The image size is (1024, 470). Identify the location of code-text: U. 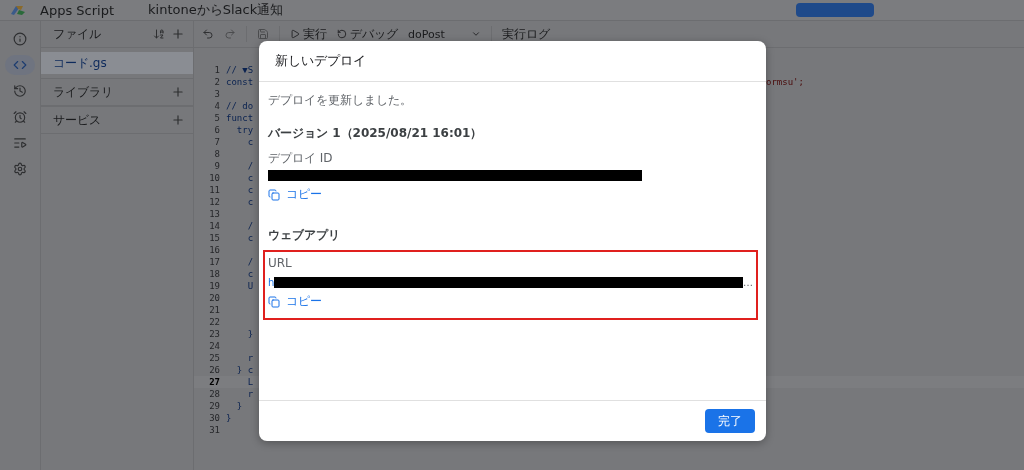
(250, 286).